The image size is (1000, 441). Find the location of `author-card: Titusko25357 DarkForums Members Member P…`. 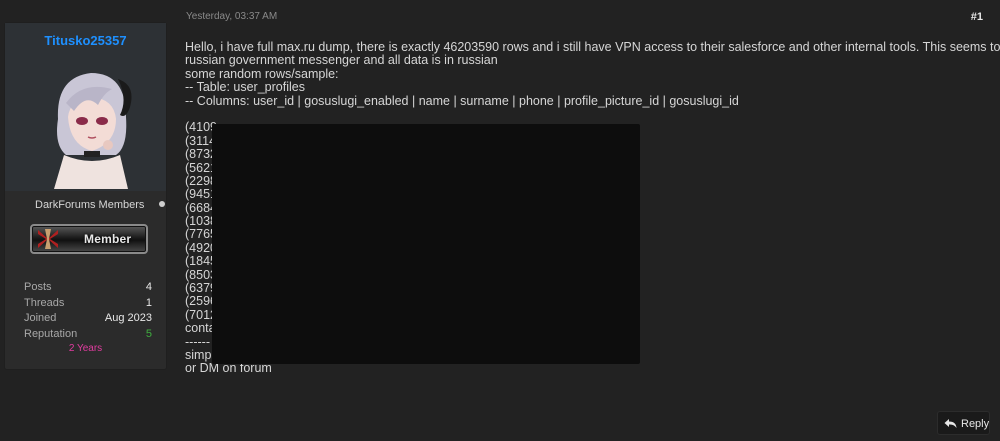

author-card: Titusko25357 DarkForums Members Member P… is located at coordinates (85, 196).